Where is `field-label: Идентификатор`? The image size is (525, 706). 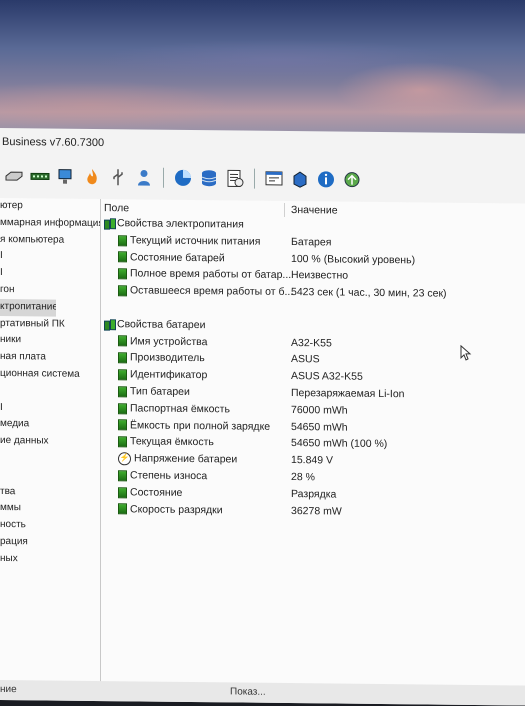
field-label: Идентификатор is located at coordinates (169, 375).